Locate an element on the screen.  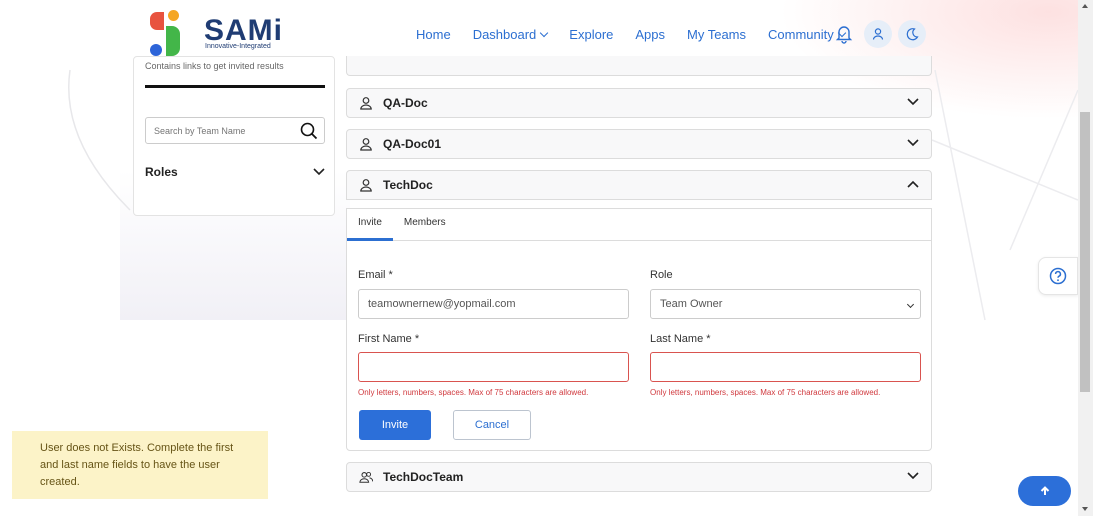
scroll-up-arrow-icon is located at coordinates (1085, 6).